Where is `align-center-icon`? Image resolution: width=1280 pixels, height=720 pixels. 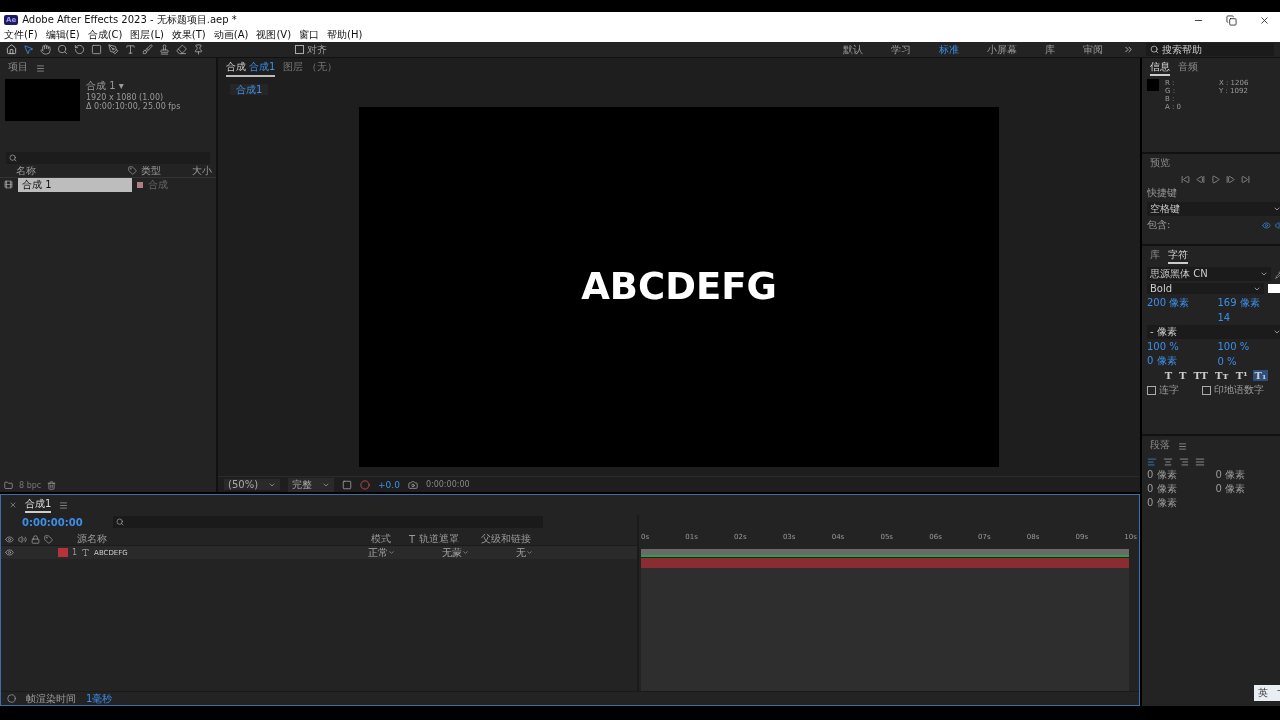
align-center-icon is located at coordinates (1168, 462).